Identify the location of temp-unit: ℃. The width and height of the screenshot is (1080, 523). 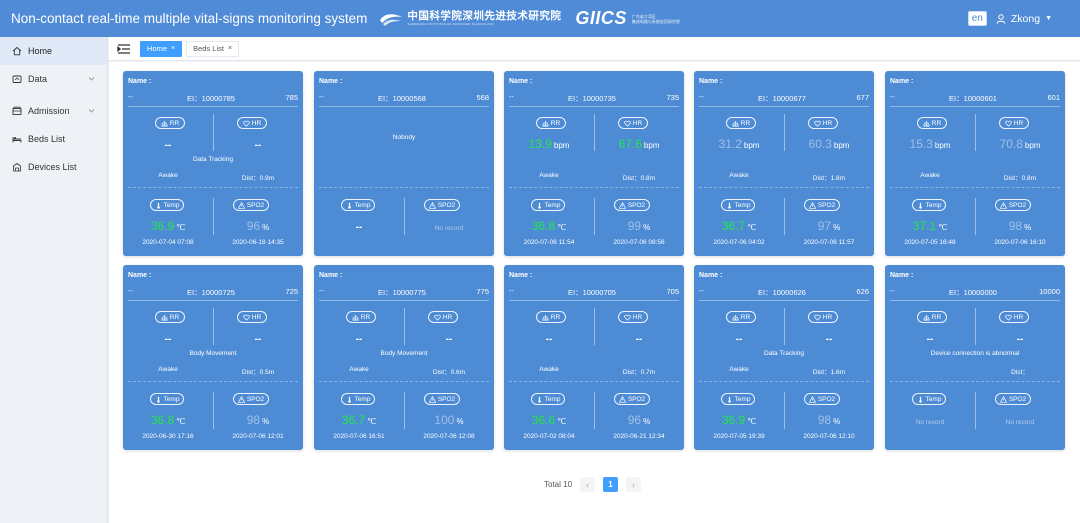
(752, 421).